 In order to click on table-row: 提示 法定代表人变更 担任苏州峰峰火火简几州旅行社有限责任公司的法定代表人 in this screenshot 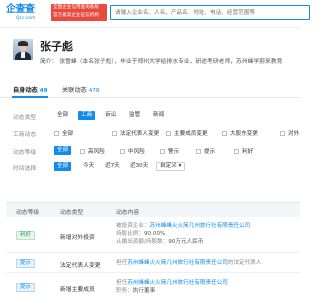, I will do `click(153, 263)`.